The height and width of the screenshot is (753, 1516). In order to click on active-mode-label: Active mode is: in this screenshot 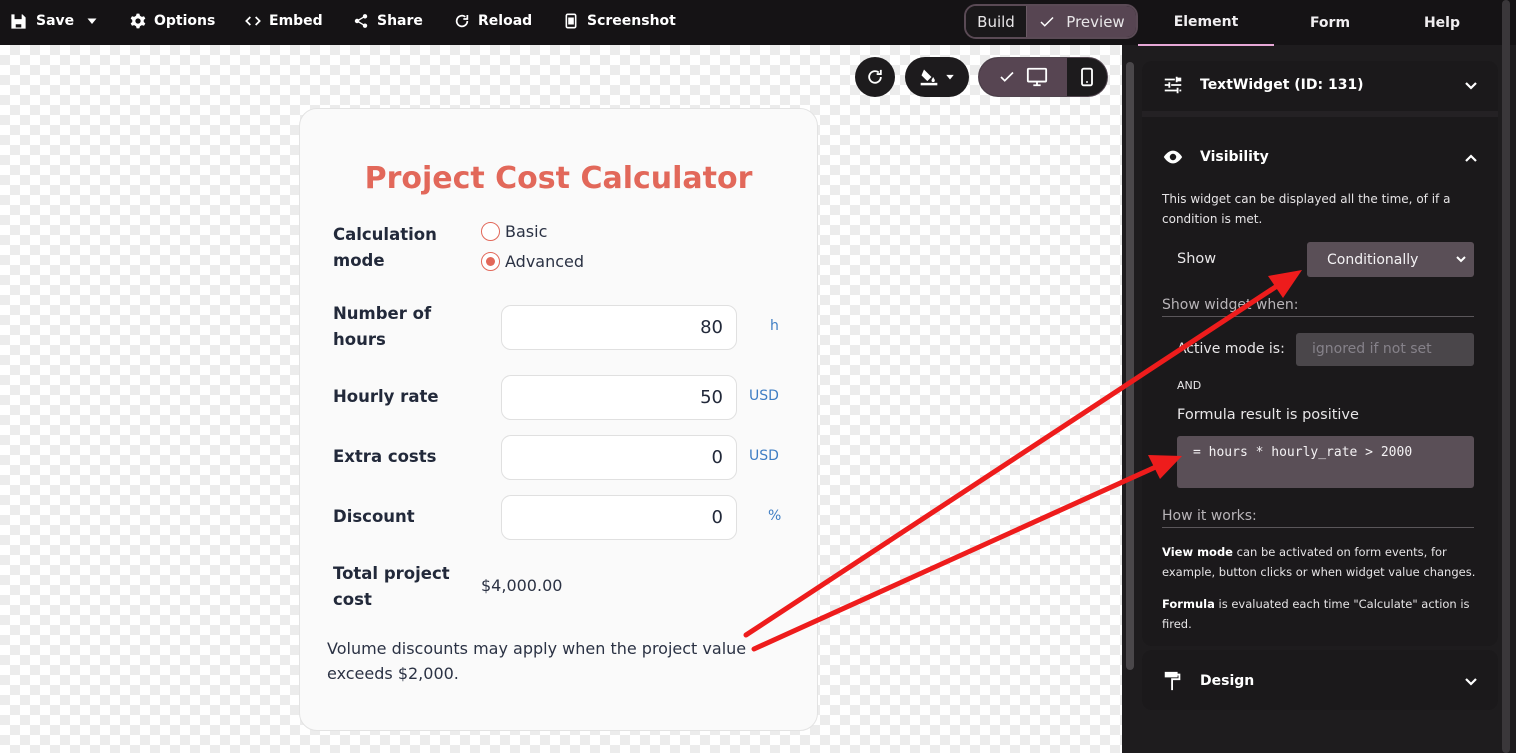, I will do `click(1231, 349)`.